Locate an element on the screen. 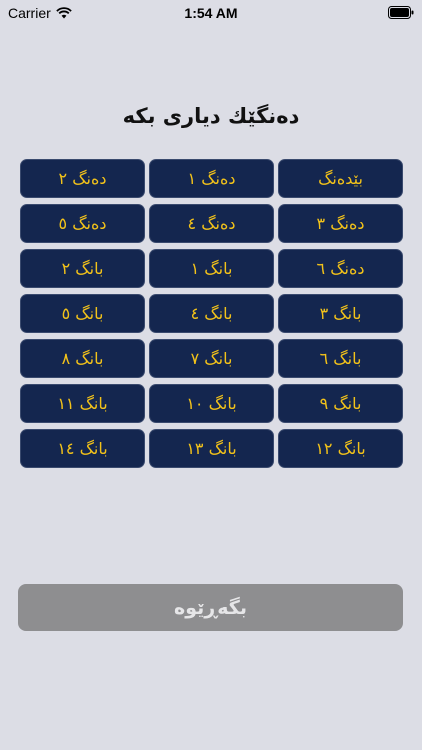 Image resolution: width=422 pixels, height=750 pixels. sound-button-6: دەنگ ٦ is located at coordinates (340, 268).